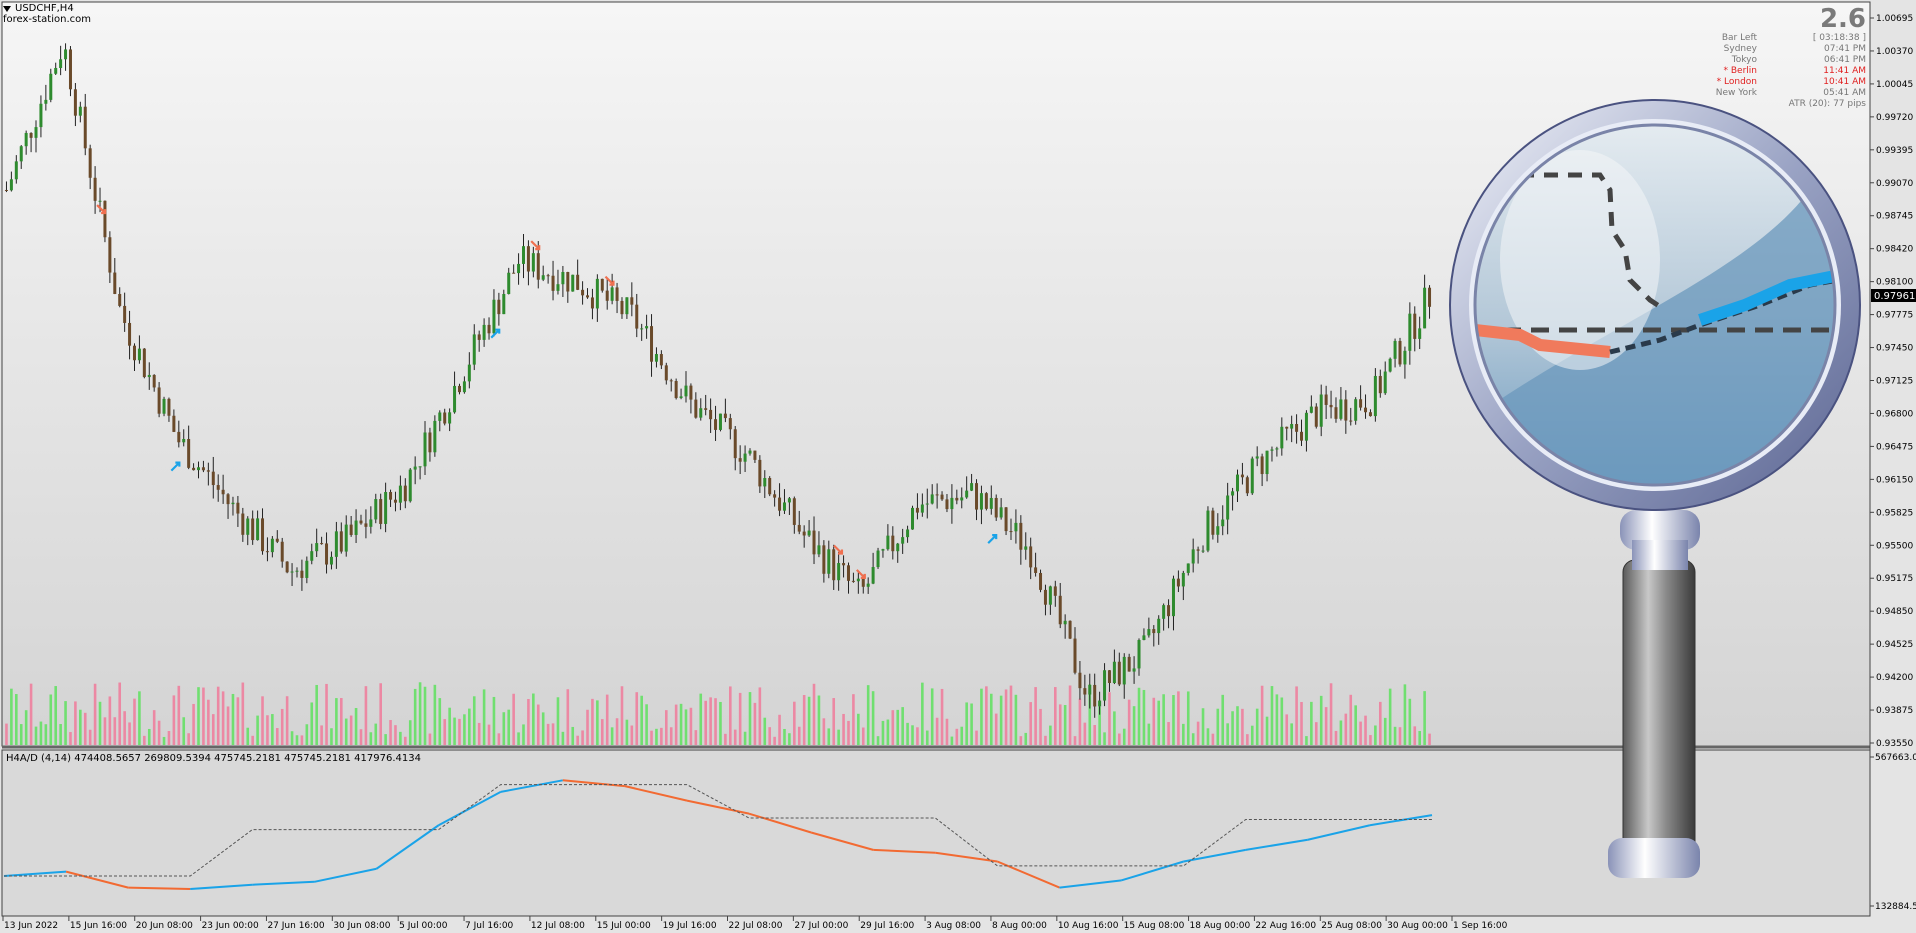 This screenshot has height=933, width=1916. What do you see at coordinates (7, 8) in the screenshot?
I see `dropdown-triangle-icon` at bounding box center [7, 8].